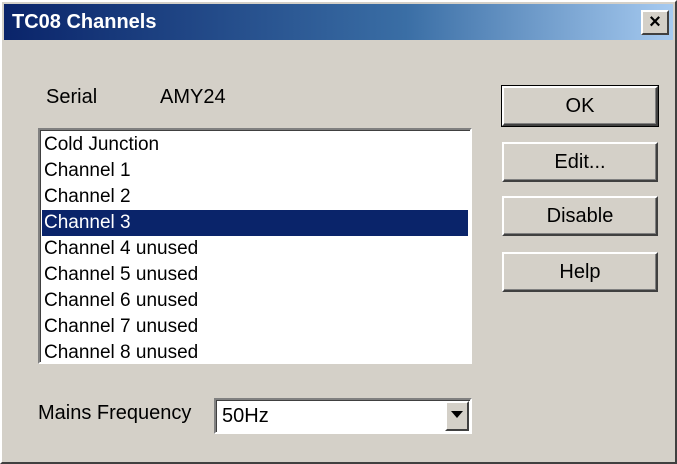  I want to click on list-item: Cold Junction, so click(255, 145).